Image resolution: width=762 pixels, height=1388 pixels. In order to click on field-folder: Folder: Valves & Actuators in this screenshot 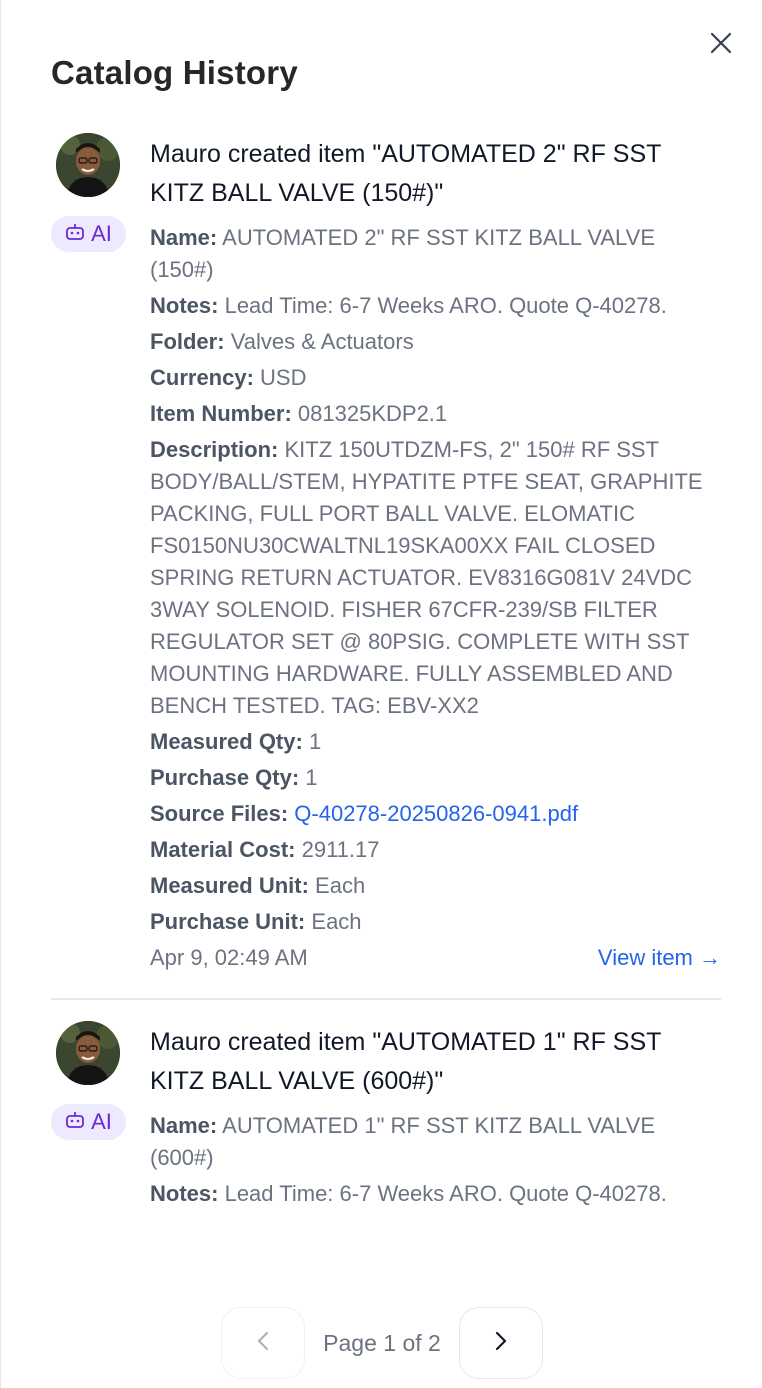, I will do `click(435, 342)`.